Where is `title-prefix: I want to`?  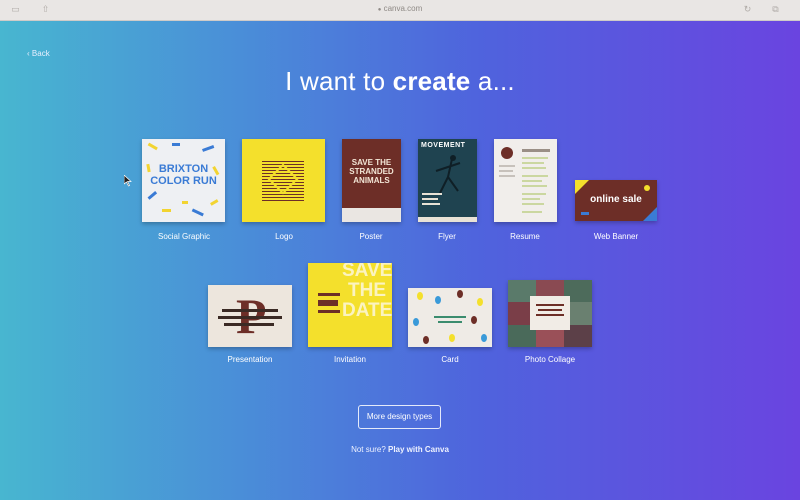
title-prefix: I want to is located at coordinates (339, 81).